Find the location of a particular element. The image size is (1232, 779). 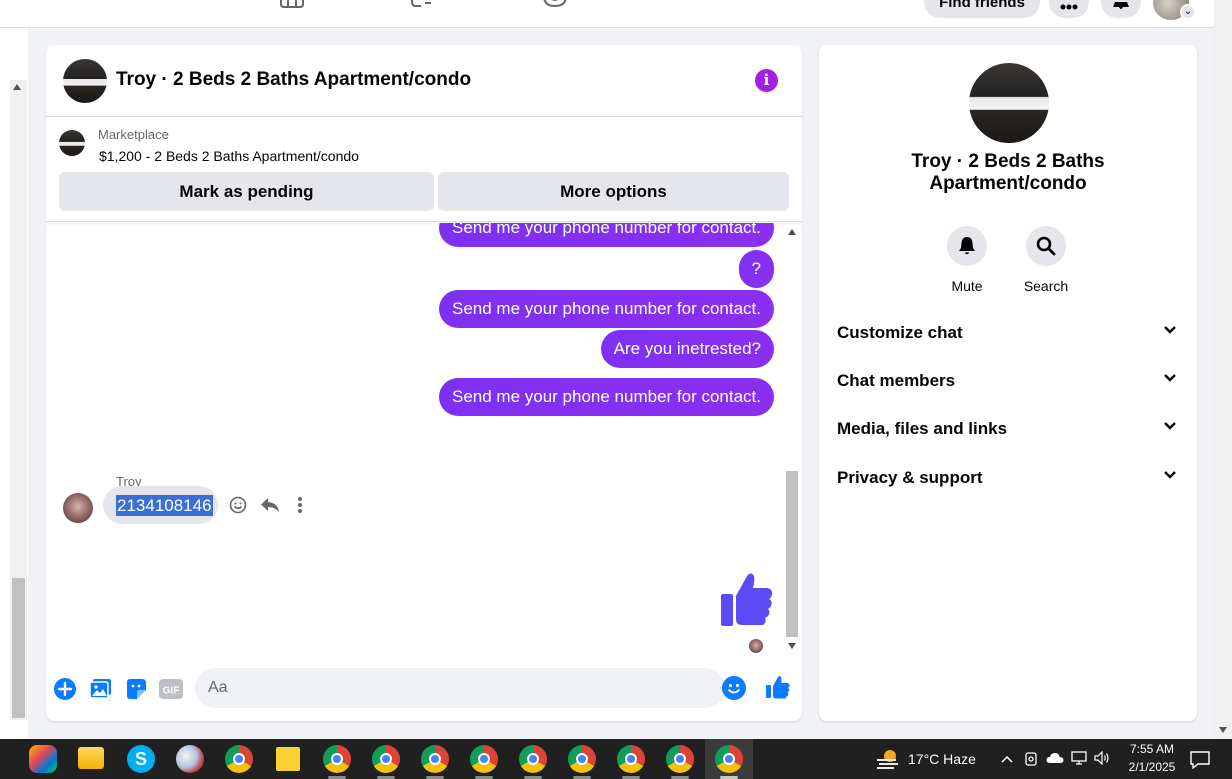

gif-icon: GIF is located at coordinates (171, 689).